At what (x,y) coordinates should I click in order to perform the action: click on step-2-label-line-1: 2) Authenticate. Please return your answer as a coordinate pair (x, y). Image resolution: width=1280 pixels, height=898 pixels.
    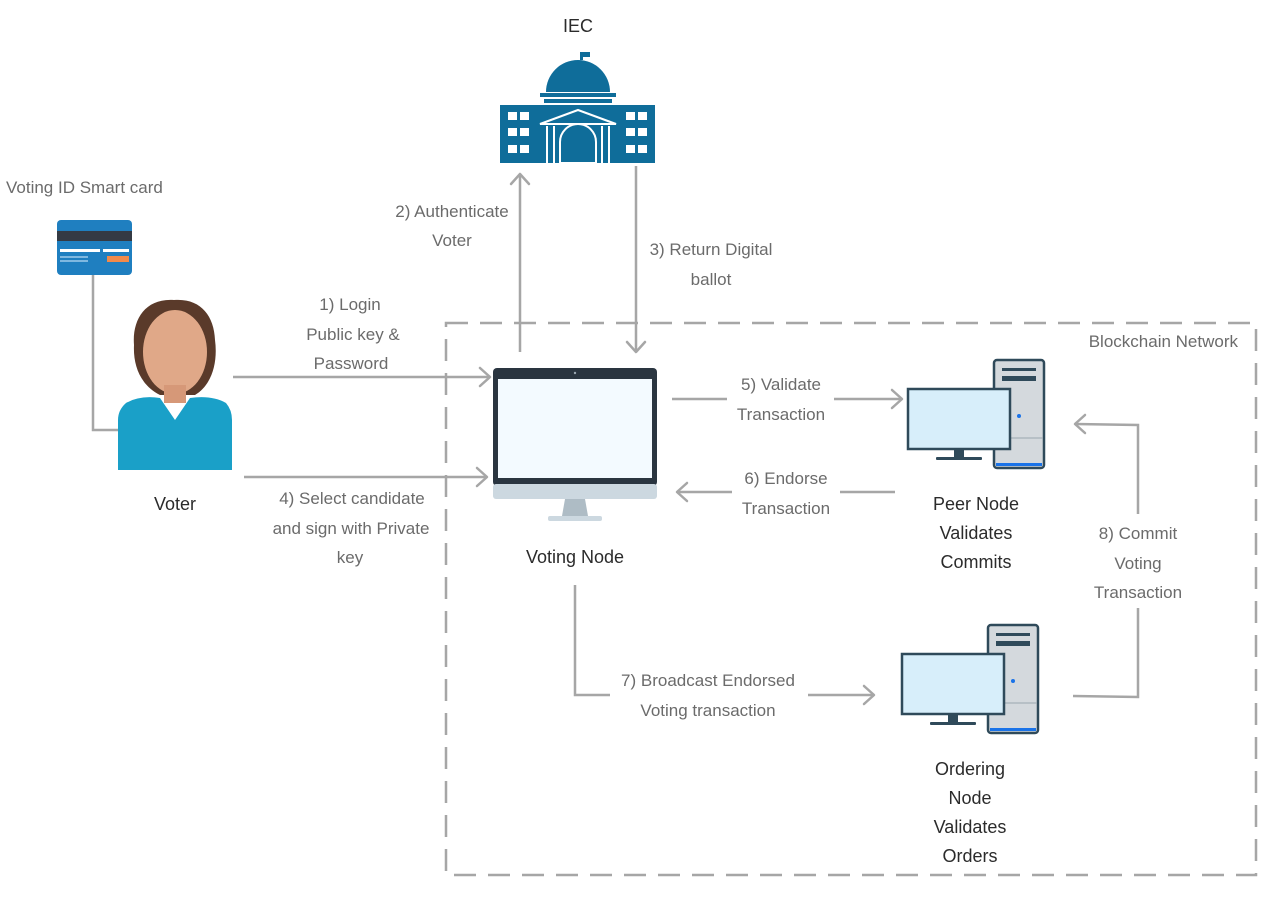
    Looking at the image, I should click on (451, 211).